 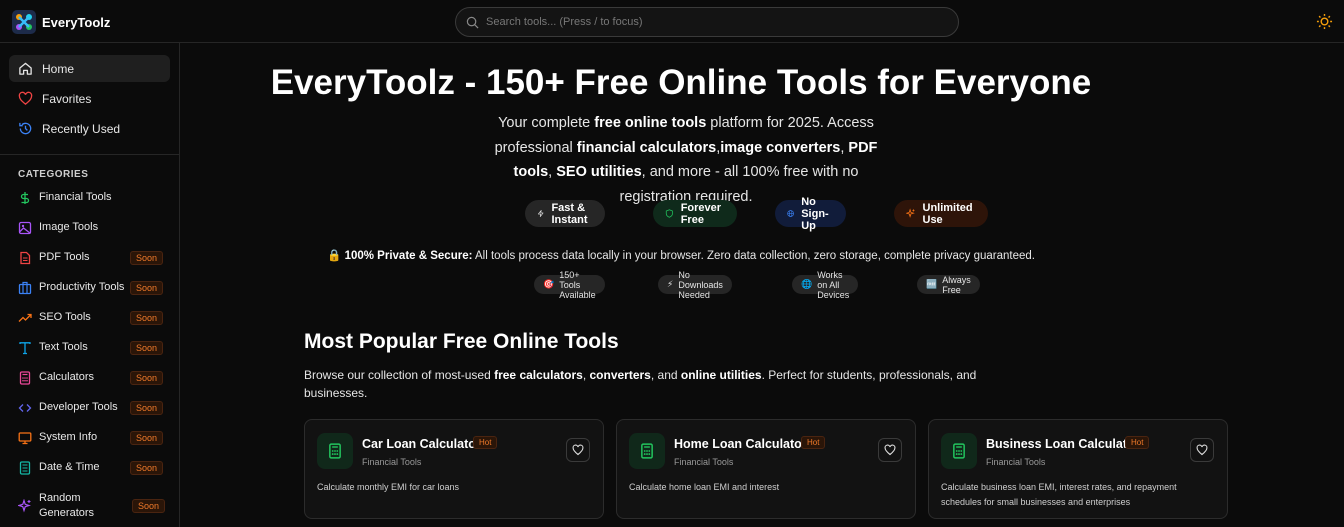 I want to click on pill-unlimited-use: Unlimited Use, so click(x=941, y=213).